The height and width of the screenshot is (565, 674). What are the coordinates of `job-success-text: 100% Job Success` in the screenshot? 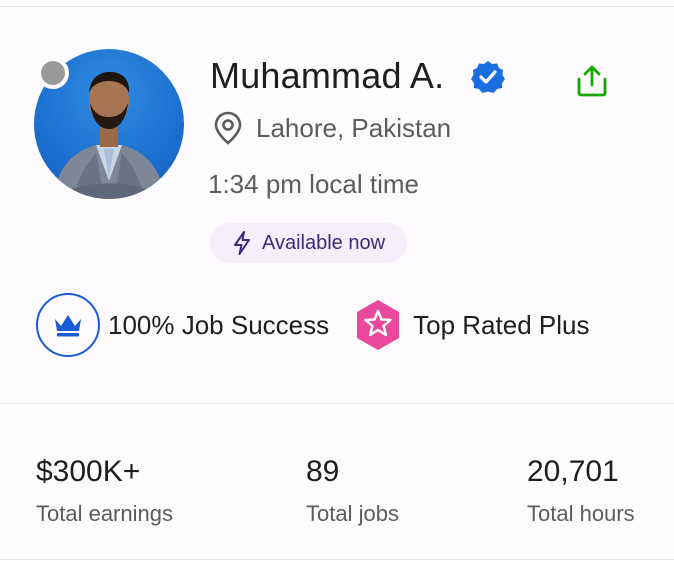 It's located at (219, 324).